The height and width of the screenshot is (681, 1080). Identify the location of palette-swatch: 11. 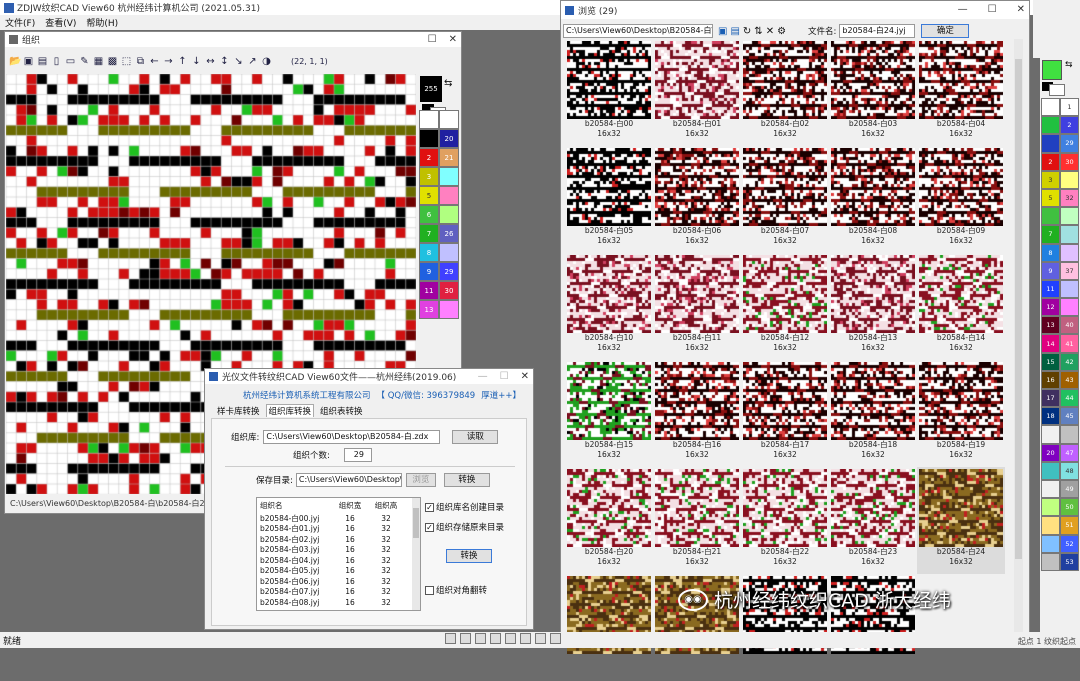
(1050, 289).